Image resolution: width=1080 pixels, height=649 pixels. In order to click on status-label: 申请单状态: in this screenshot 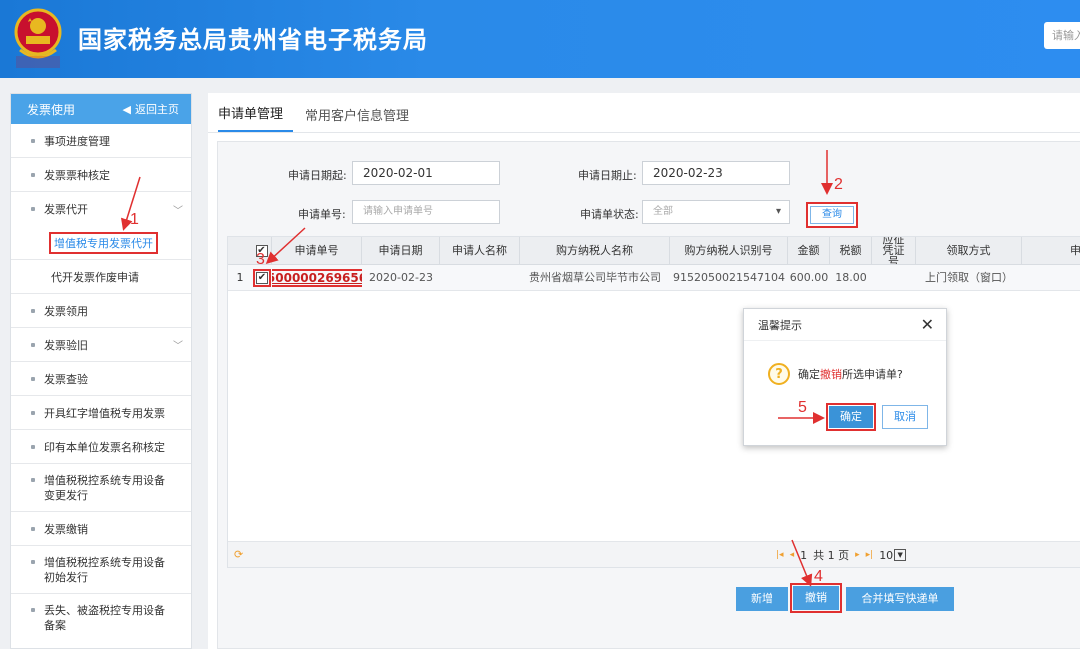, I will do `click(609, 214)`.